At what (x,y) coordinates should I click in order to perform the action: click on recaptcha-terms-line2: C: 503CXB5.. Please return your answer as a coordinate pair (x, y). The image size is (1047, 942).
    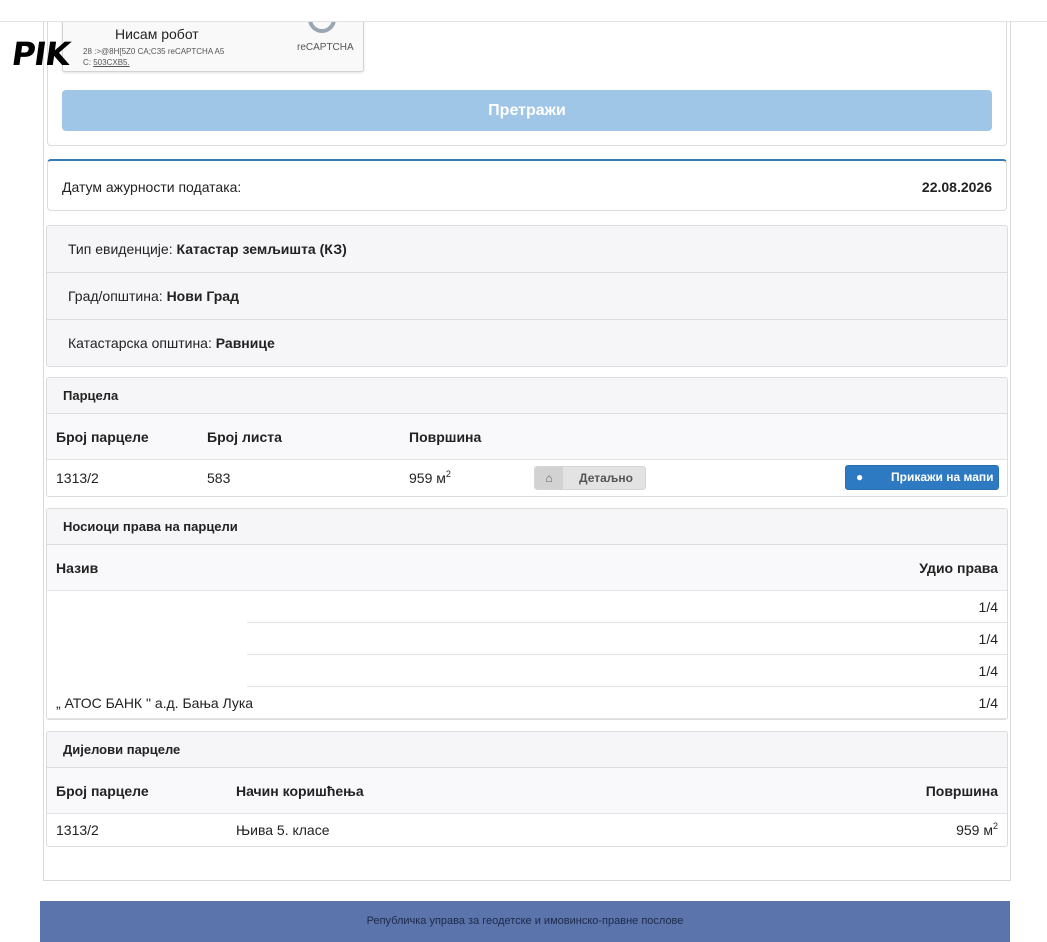
    Looking at the image, I should click on (153, 62).